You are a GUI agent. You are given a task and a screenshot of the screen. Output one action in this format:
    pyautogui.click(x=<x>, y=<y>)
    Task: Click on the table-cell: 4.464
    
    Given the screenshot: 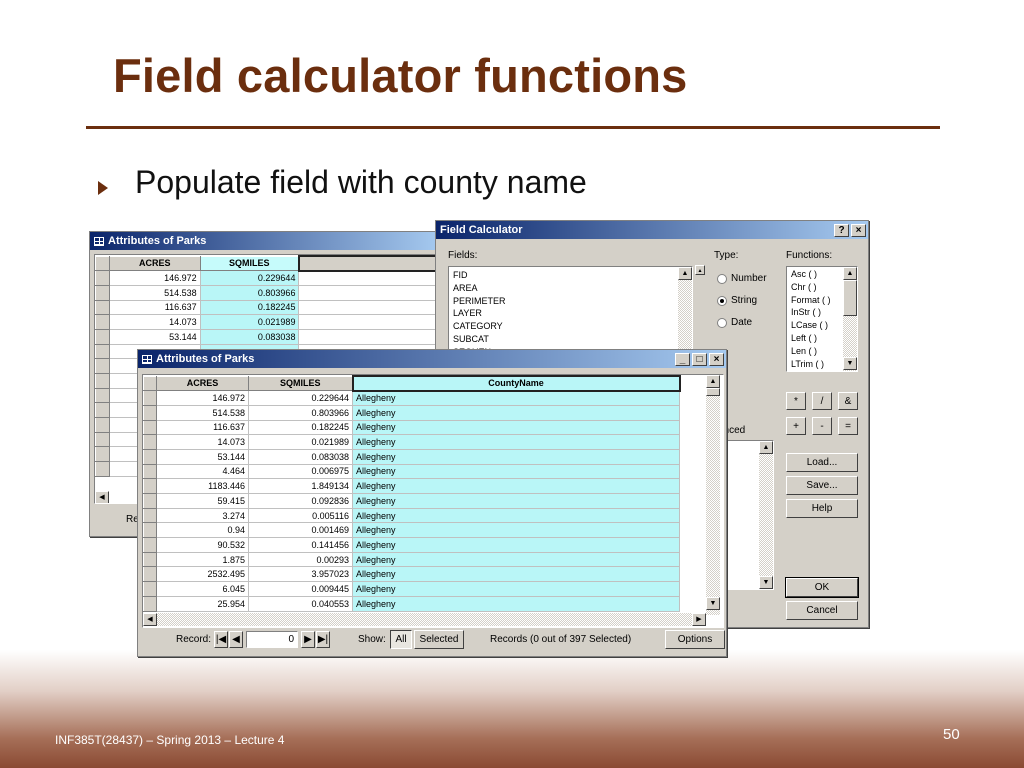 What is the action you would take?
    pyautogui.click(x=202, y=471)
    